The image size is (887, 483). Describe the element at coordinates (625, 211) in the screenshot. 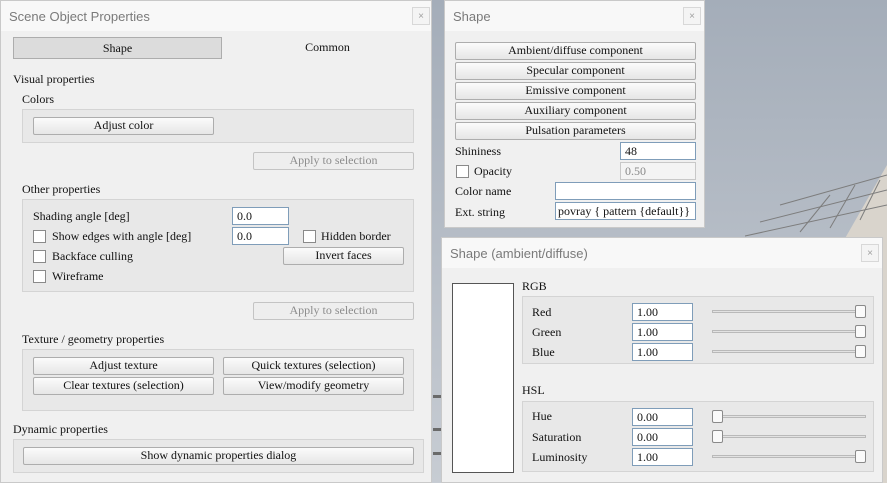

I see `ext-string-input: povray { pattern {default}}` at that location.